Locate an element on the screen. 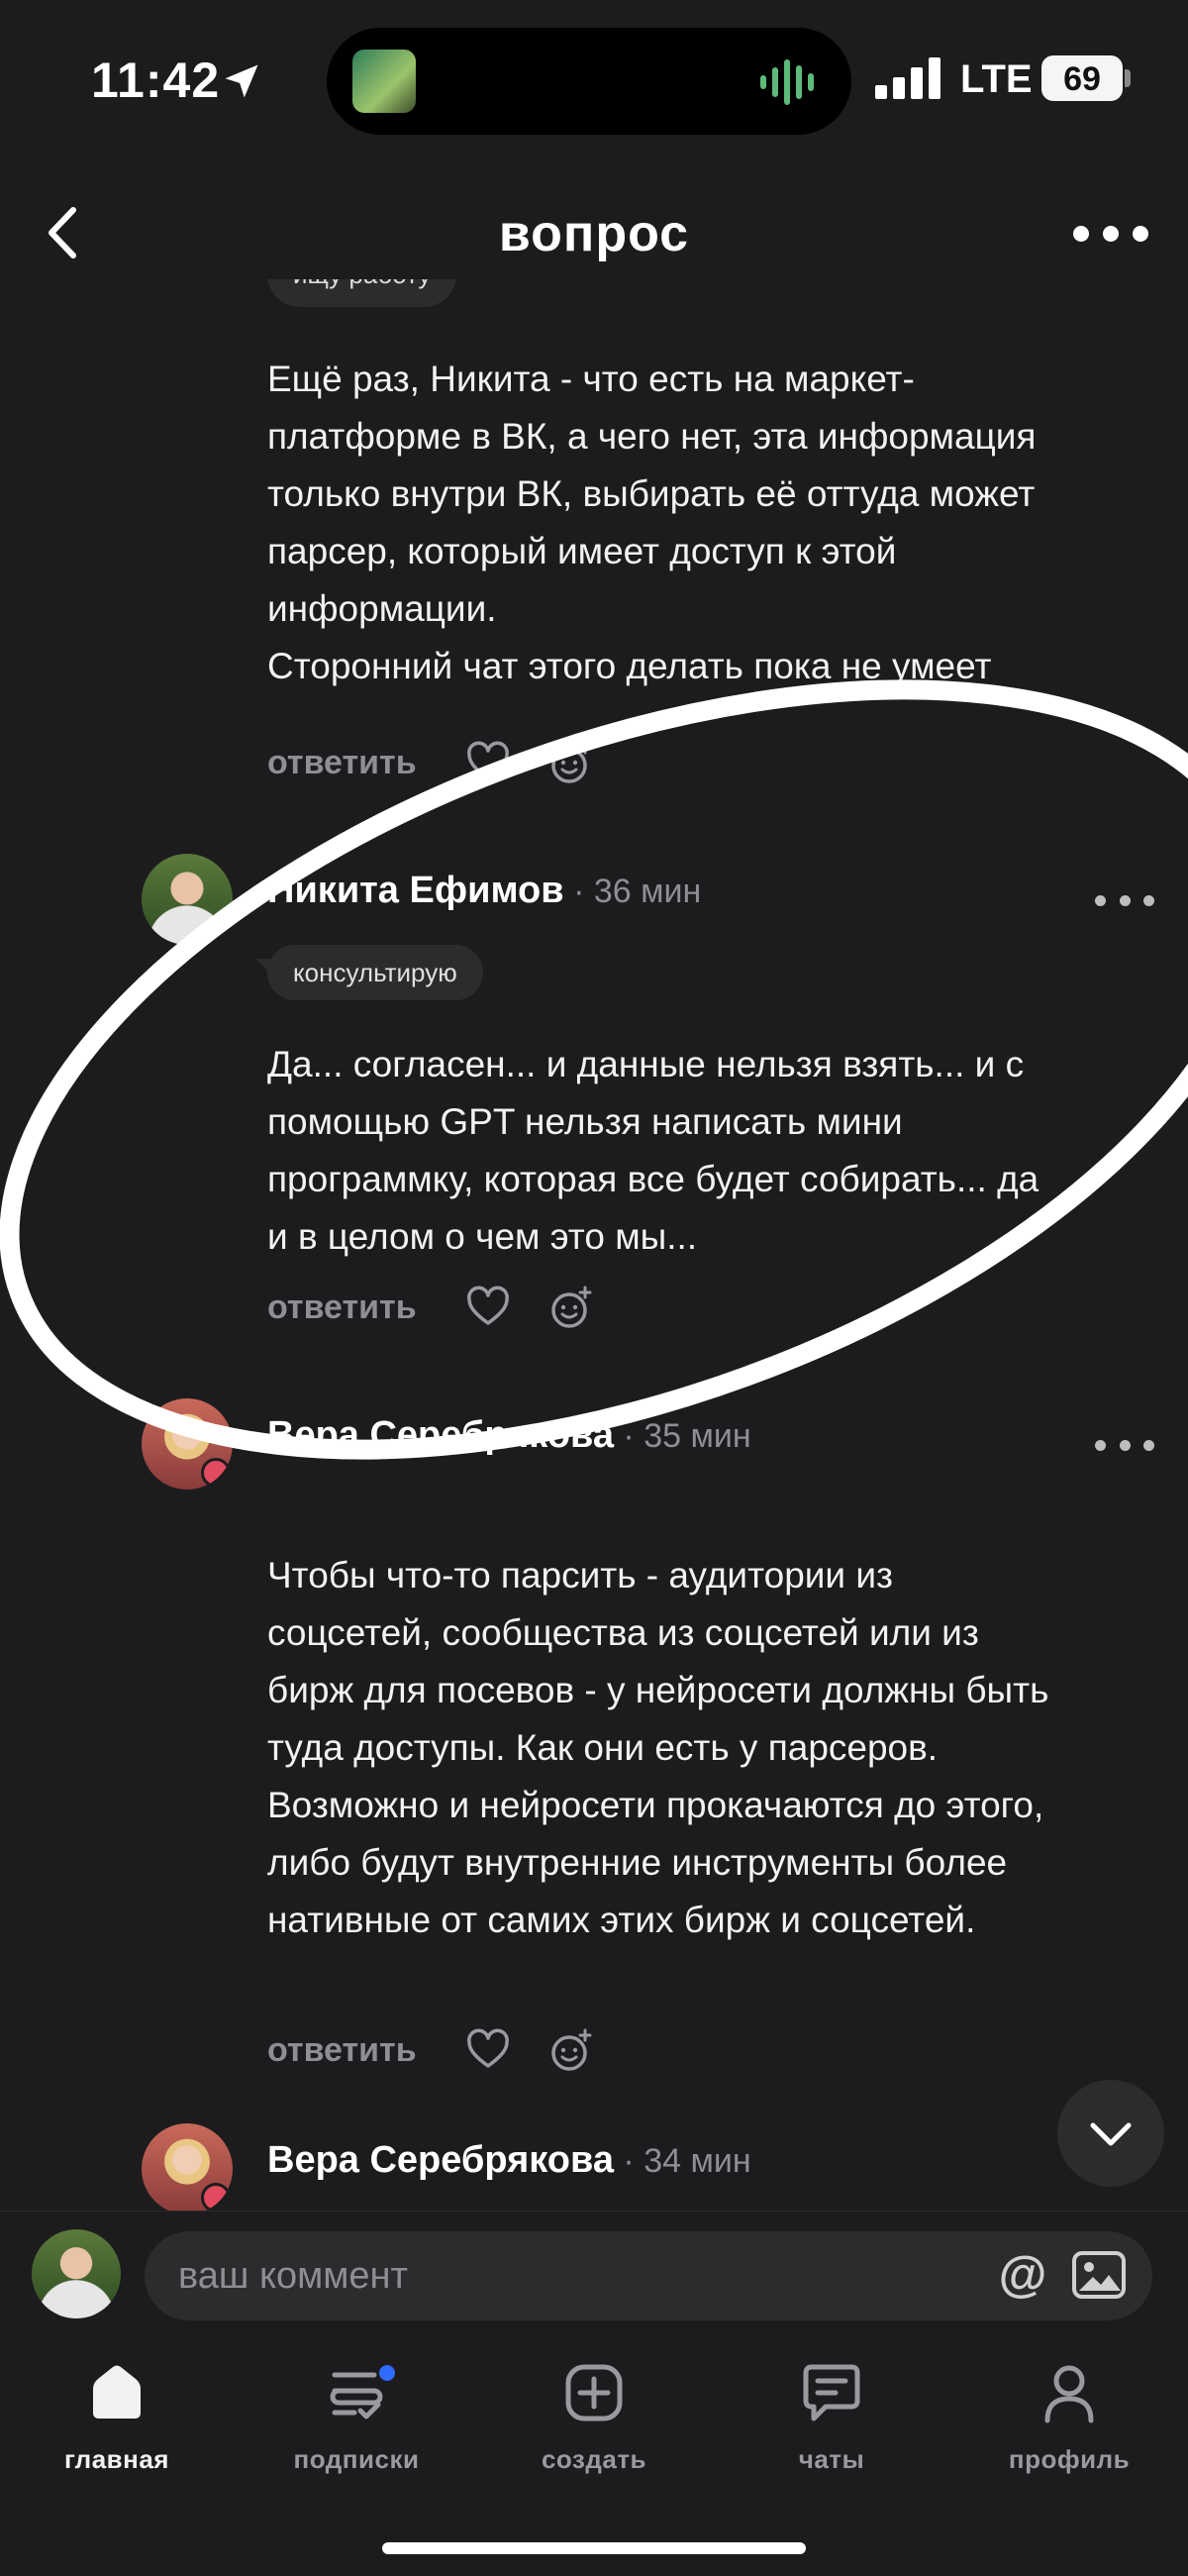 Image resolution: width=1188 pixels, height=2576 pixels. battery-icon: 69 is located at coordinates (1086, 78).